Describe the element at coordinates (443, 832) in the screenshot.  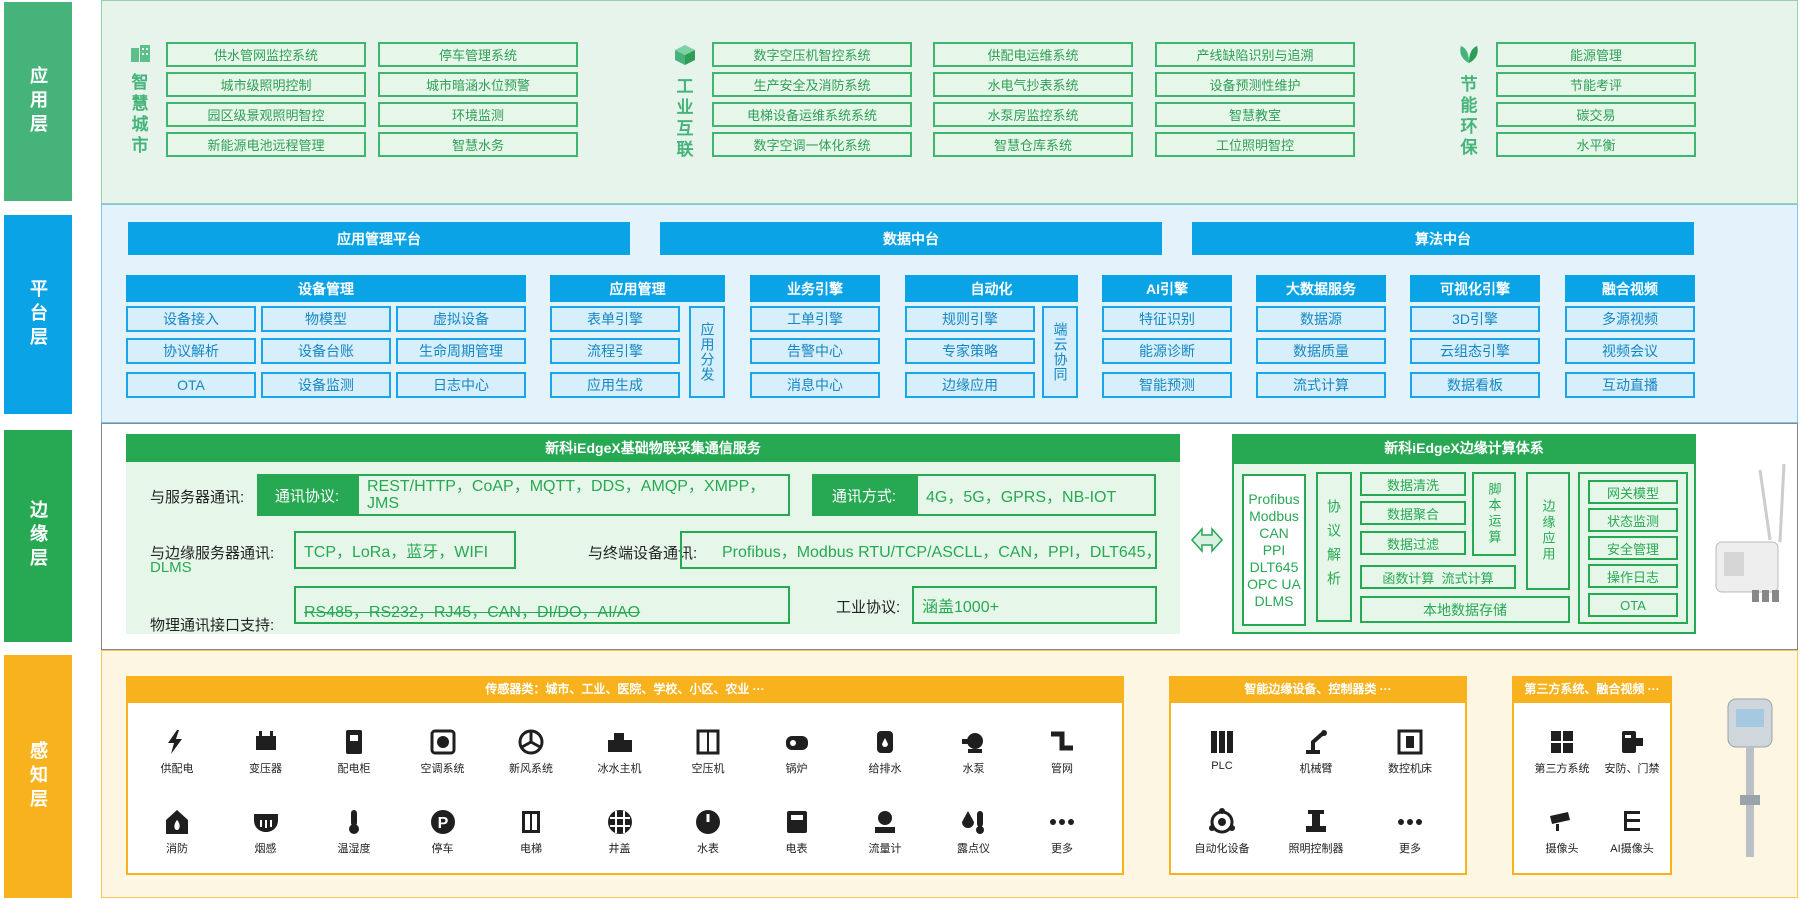
I see `device-item: P 停车` at that location.